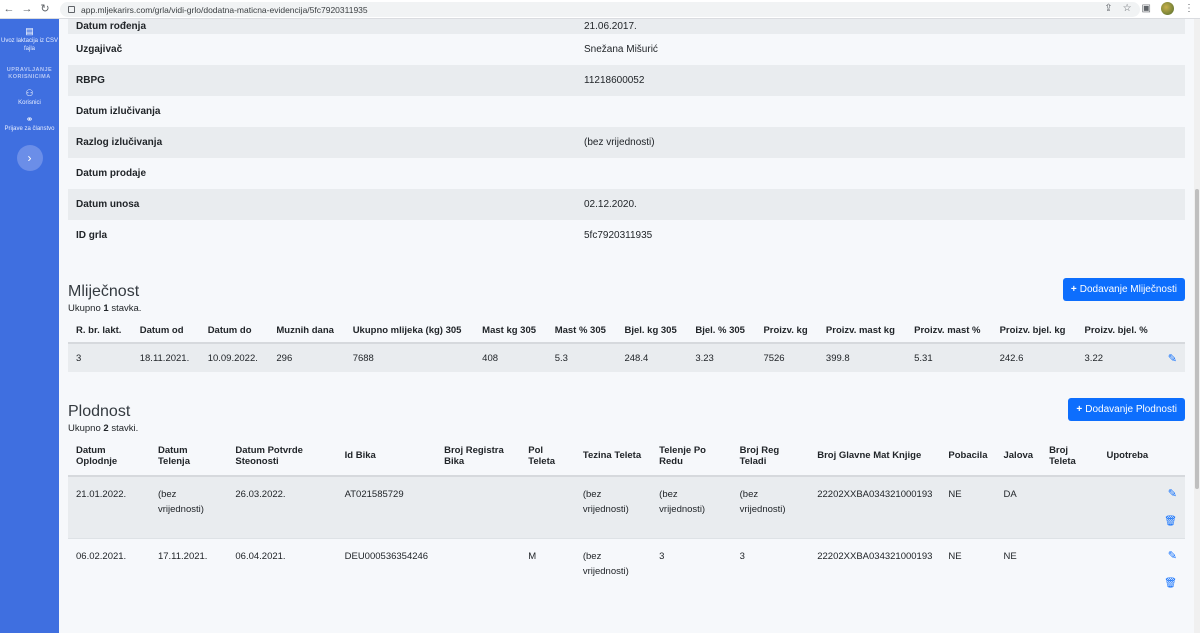 This screenshot has height=633, width=1200. Describe the element at coordinates (409, 331) in the screenshot. I see `column-header: Ukupno mlijeka (kg) 305` at that location.